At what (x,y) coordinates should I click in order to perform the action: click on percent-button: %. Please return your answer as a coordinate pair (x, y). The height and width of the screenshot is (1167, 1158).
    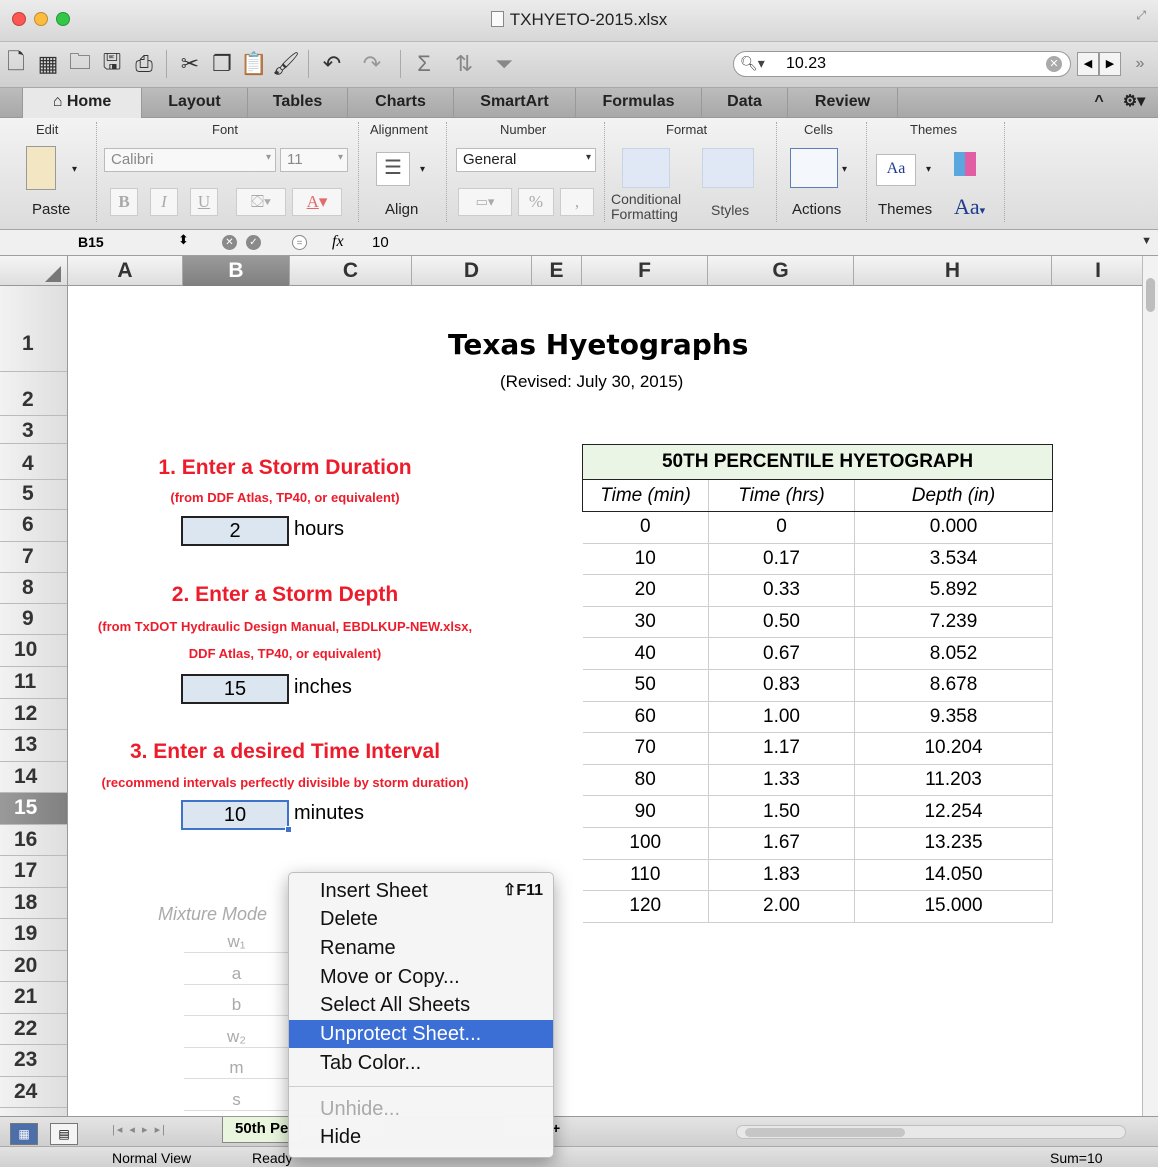
    Looking at the image, I should click on (536, 202).